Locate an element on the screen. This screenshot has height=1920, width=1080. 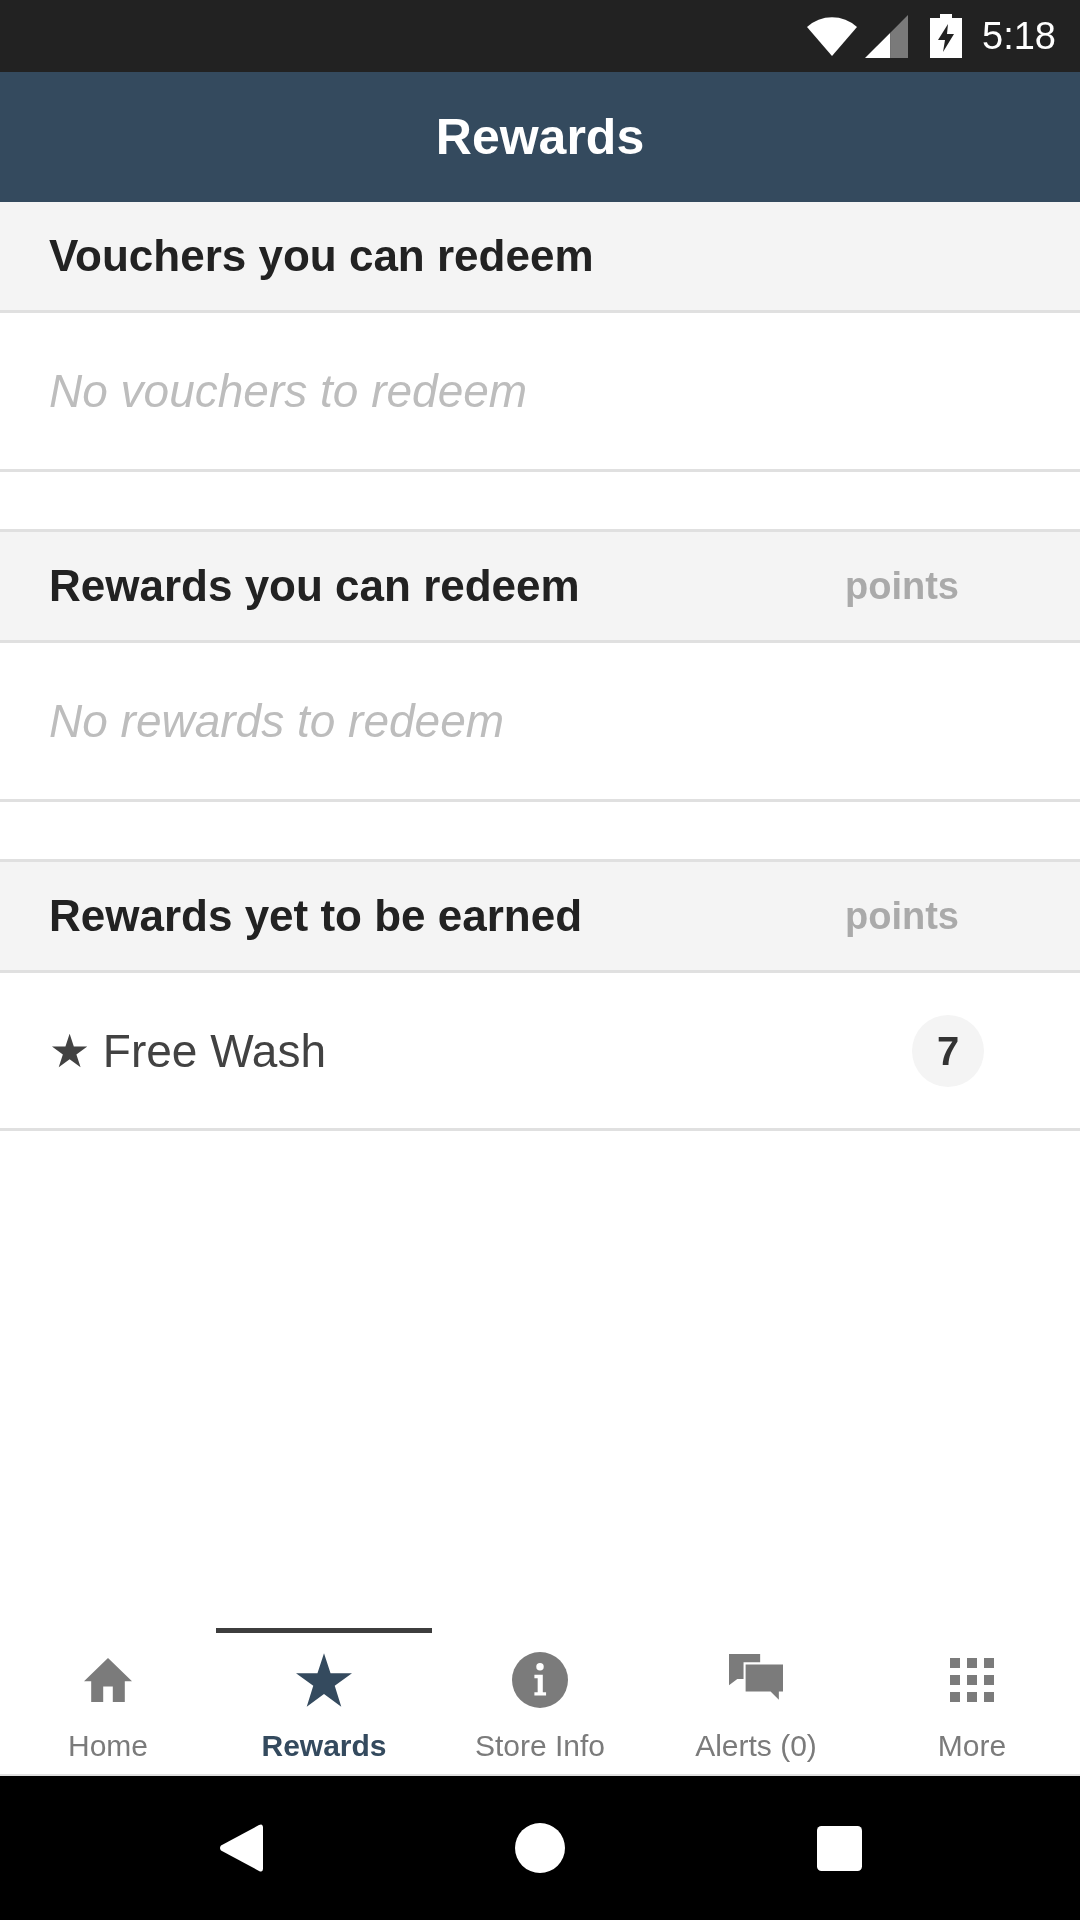
empty-message: No rewards to redeem is located at coordinates (277, 721).